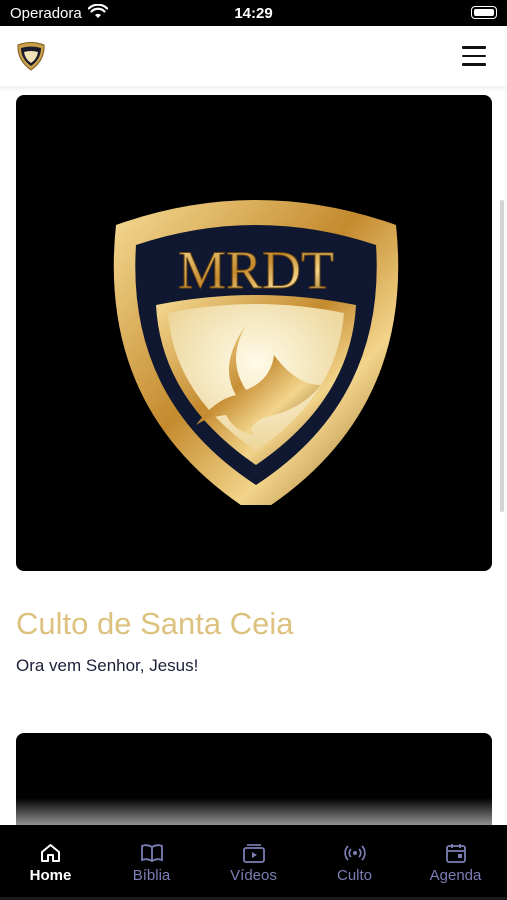  I want to click on emblem-text: MRDT, so click(256, 270).